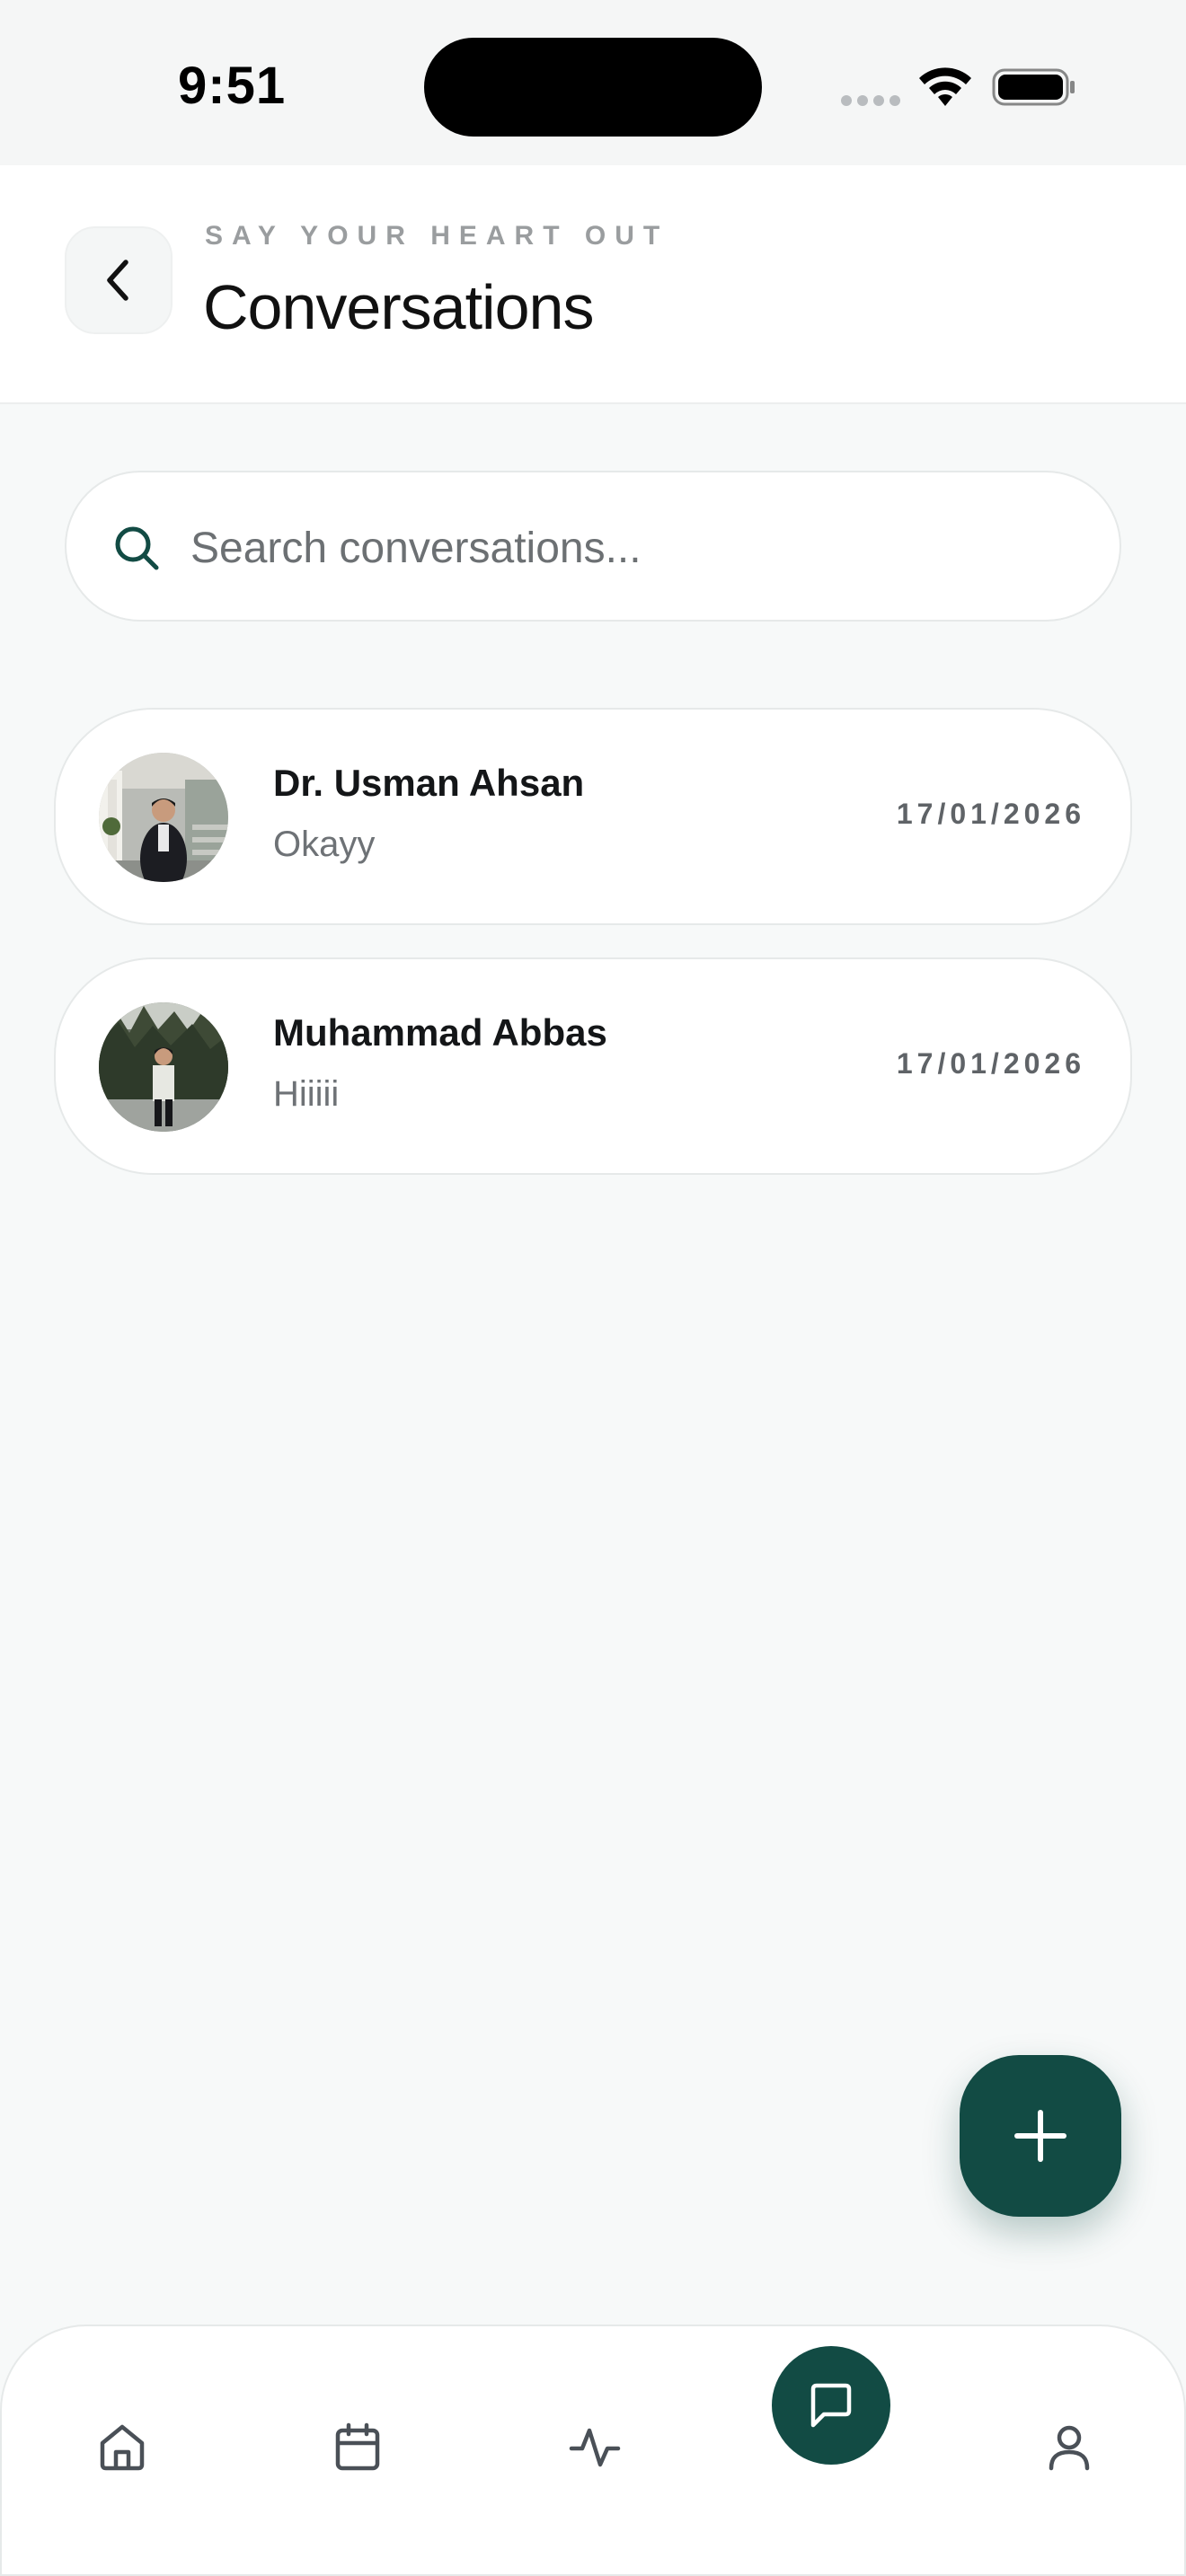 The width and height of the screenshot is (1186, 2576). Describe the element at coordinates (437, 236) in the screenshot. I see `page-eyebrow: SAY YOUR HEART OUT` at that location.